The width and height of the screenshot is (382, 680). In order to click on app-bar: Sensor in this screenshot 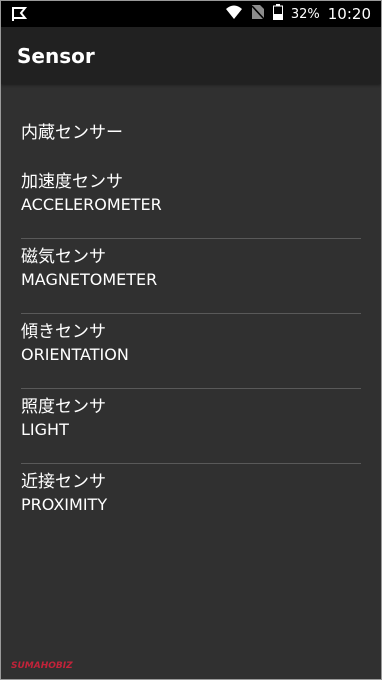, I will do `click(191, 55)`.